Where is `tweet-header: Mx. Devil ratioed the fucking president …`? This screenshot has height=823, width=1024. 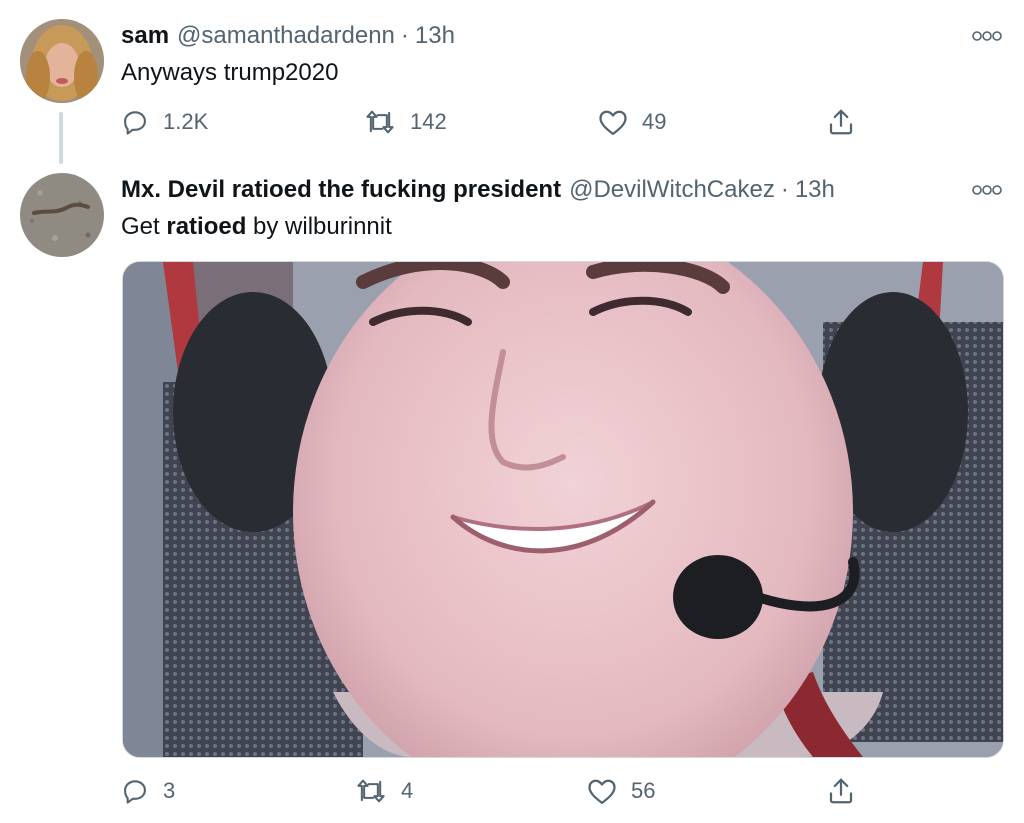 tweet-header: Mx. Devil ratioed the fucking president … is located at coordinates (478, 190).